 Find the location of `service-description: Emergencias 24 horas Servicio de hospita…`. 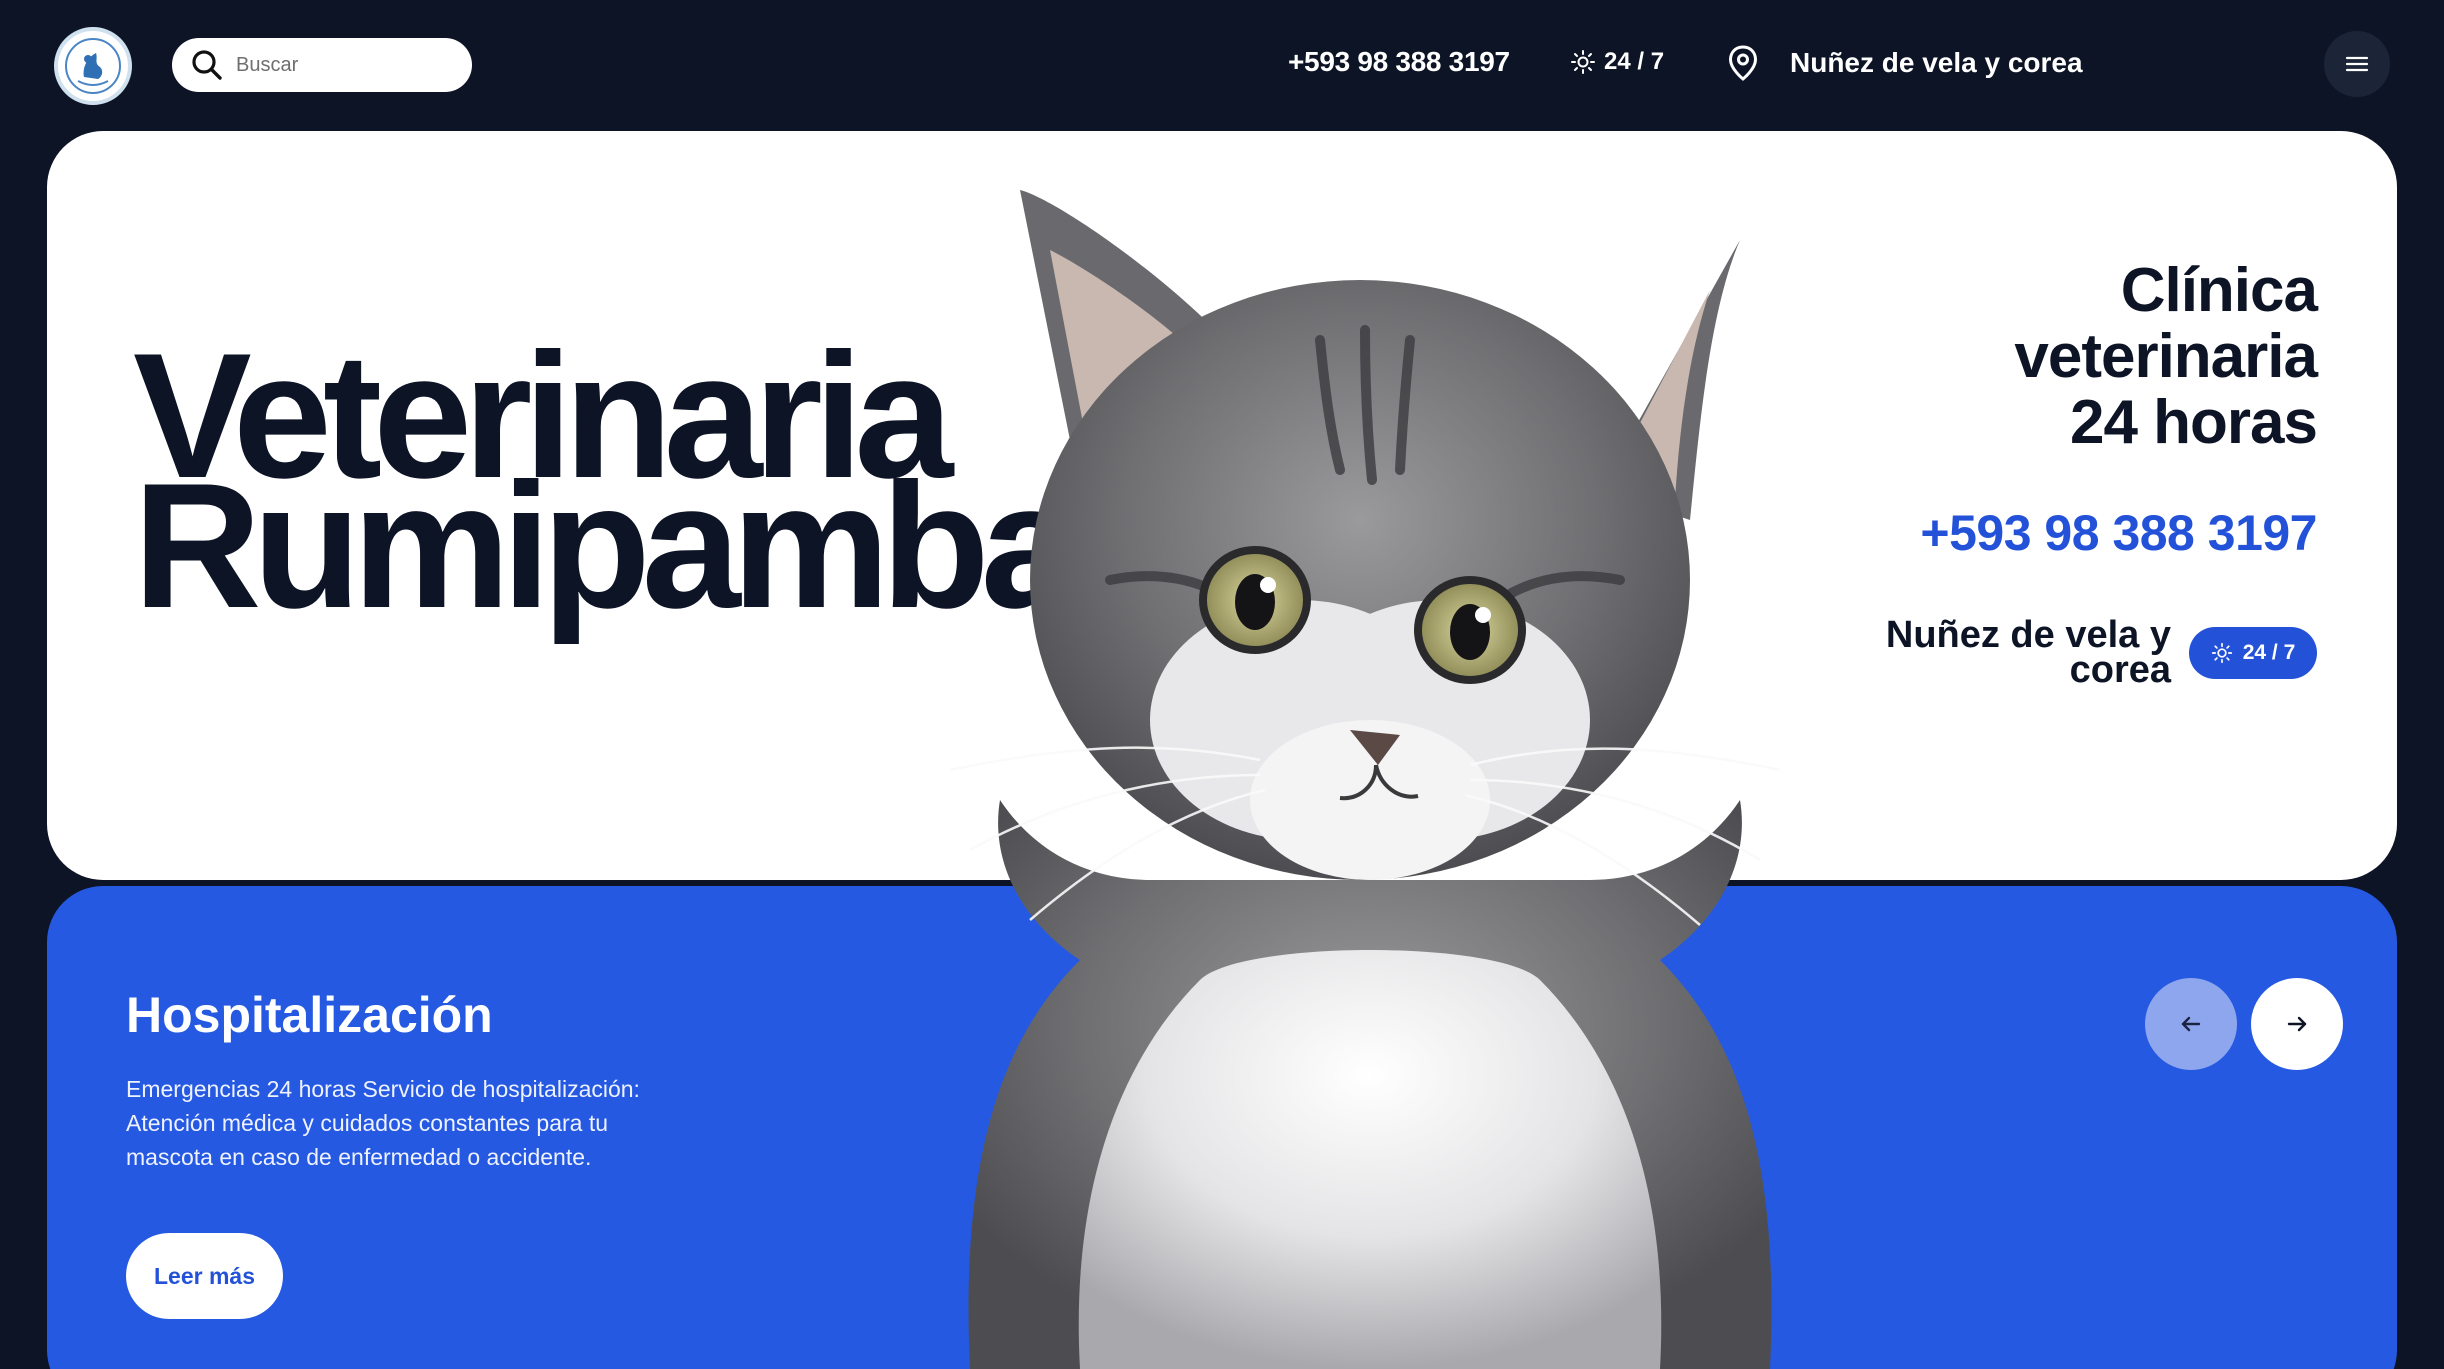

service-description: Emergencias 24 horas Servicio de hospita… is located at coordinates (383, 1123).